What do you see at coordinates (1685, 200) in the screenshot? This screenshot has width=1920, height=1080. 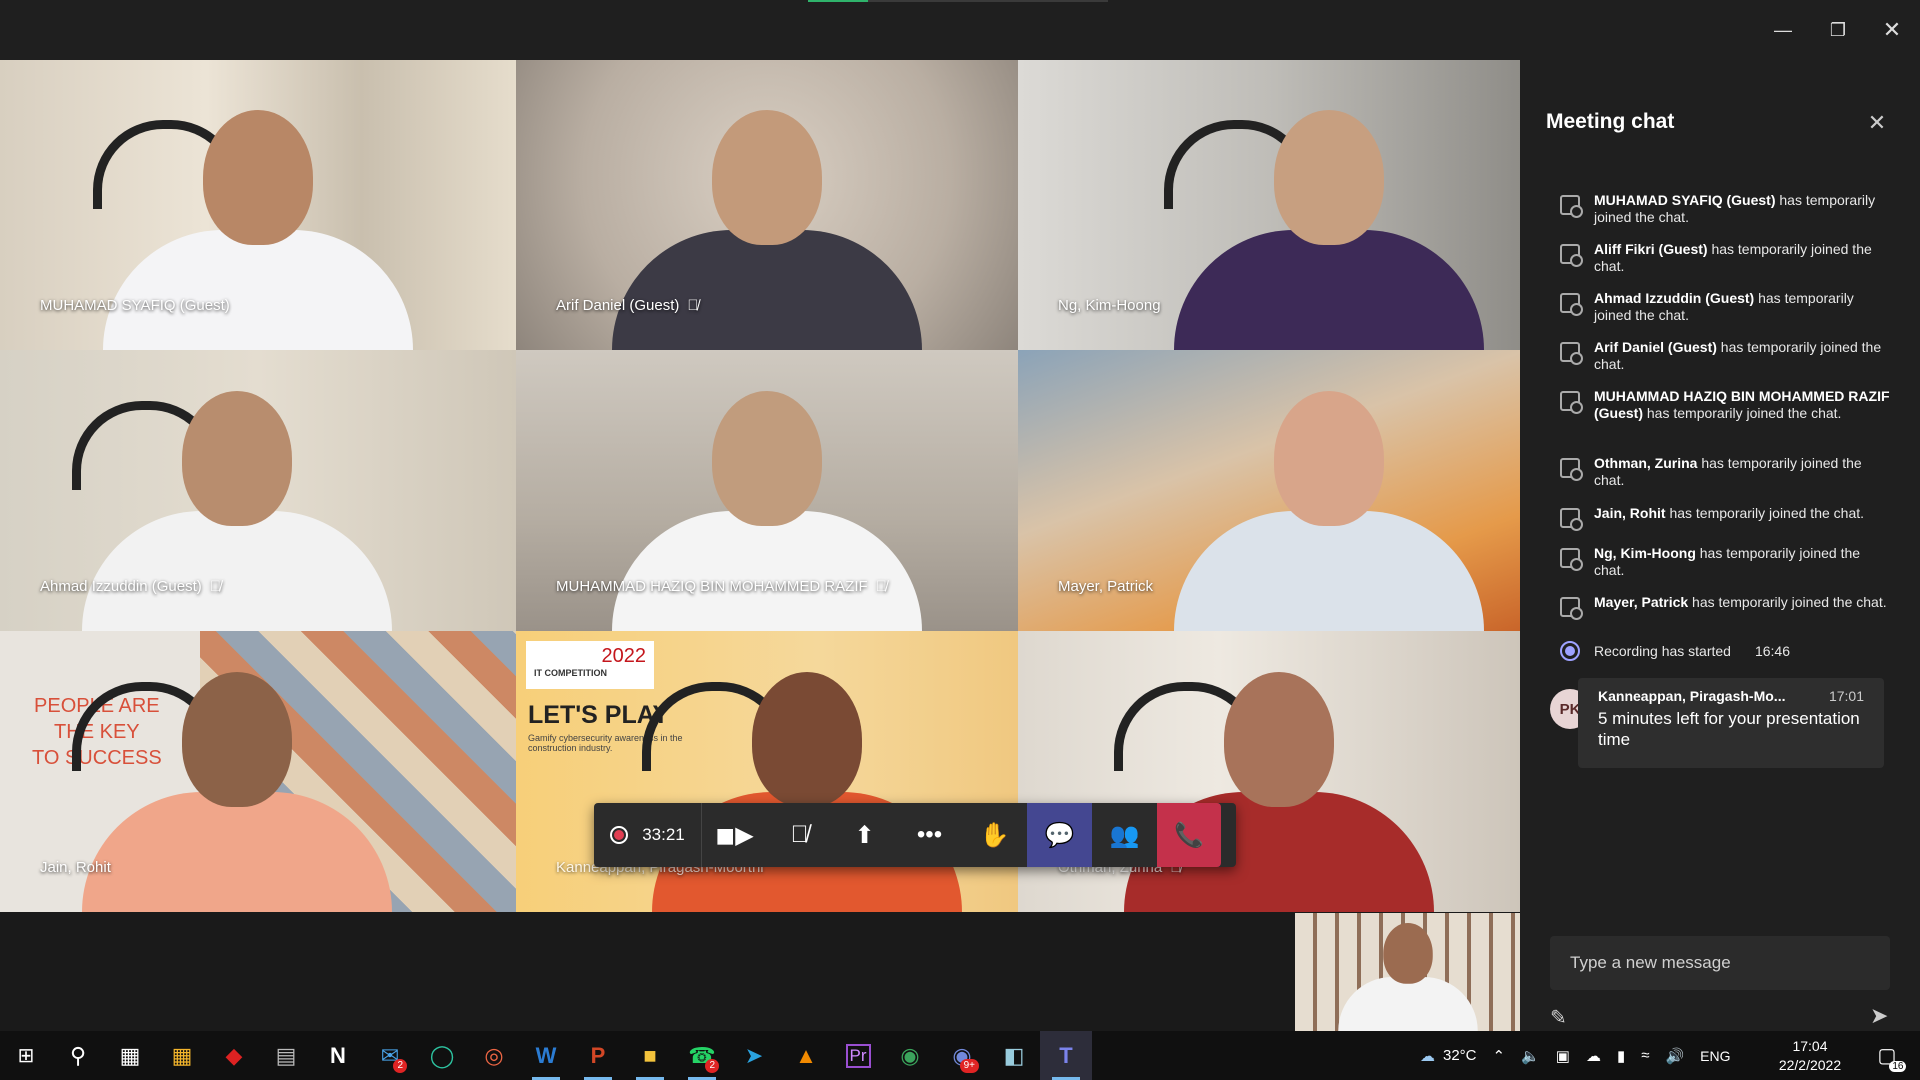 I see `event-who: MUHAMAD SYAFIQ (Guest)` at bounding box center [1685, 200].